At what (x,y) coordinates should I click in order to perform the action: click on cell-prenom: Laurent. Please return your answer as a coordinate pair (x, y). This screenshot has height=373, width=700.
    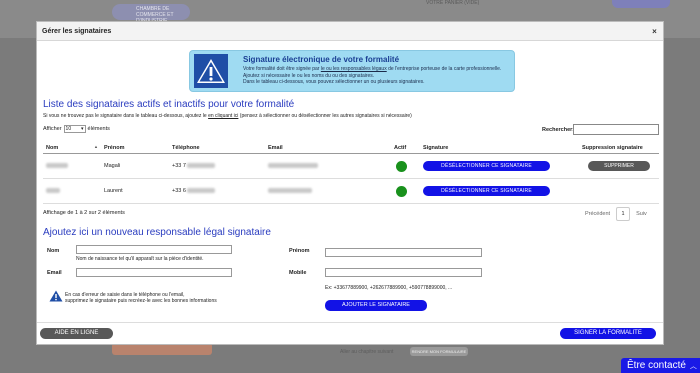
    Looking at the image, I should click on (135, 191).